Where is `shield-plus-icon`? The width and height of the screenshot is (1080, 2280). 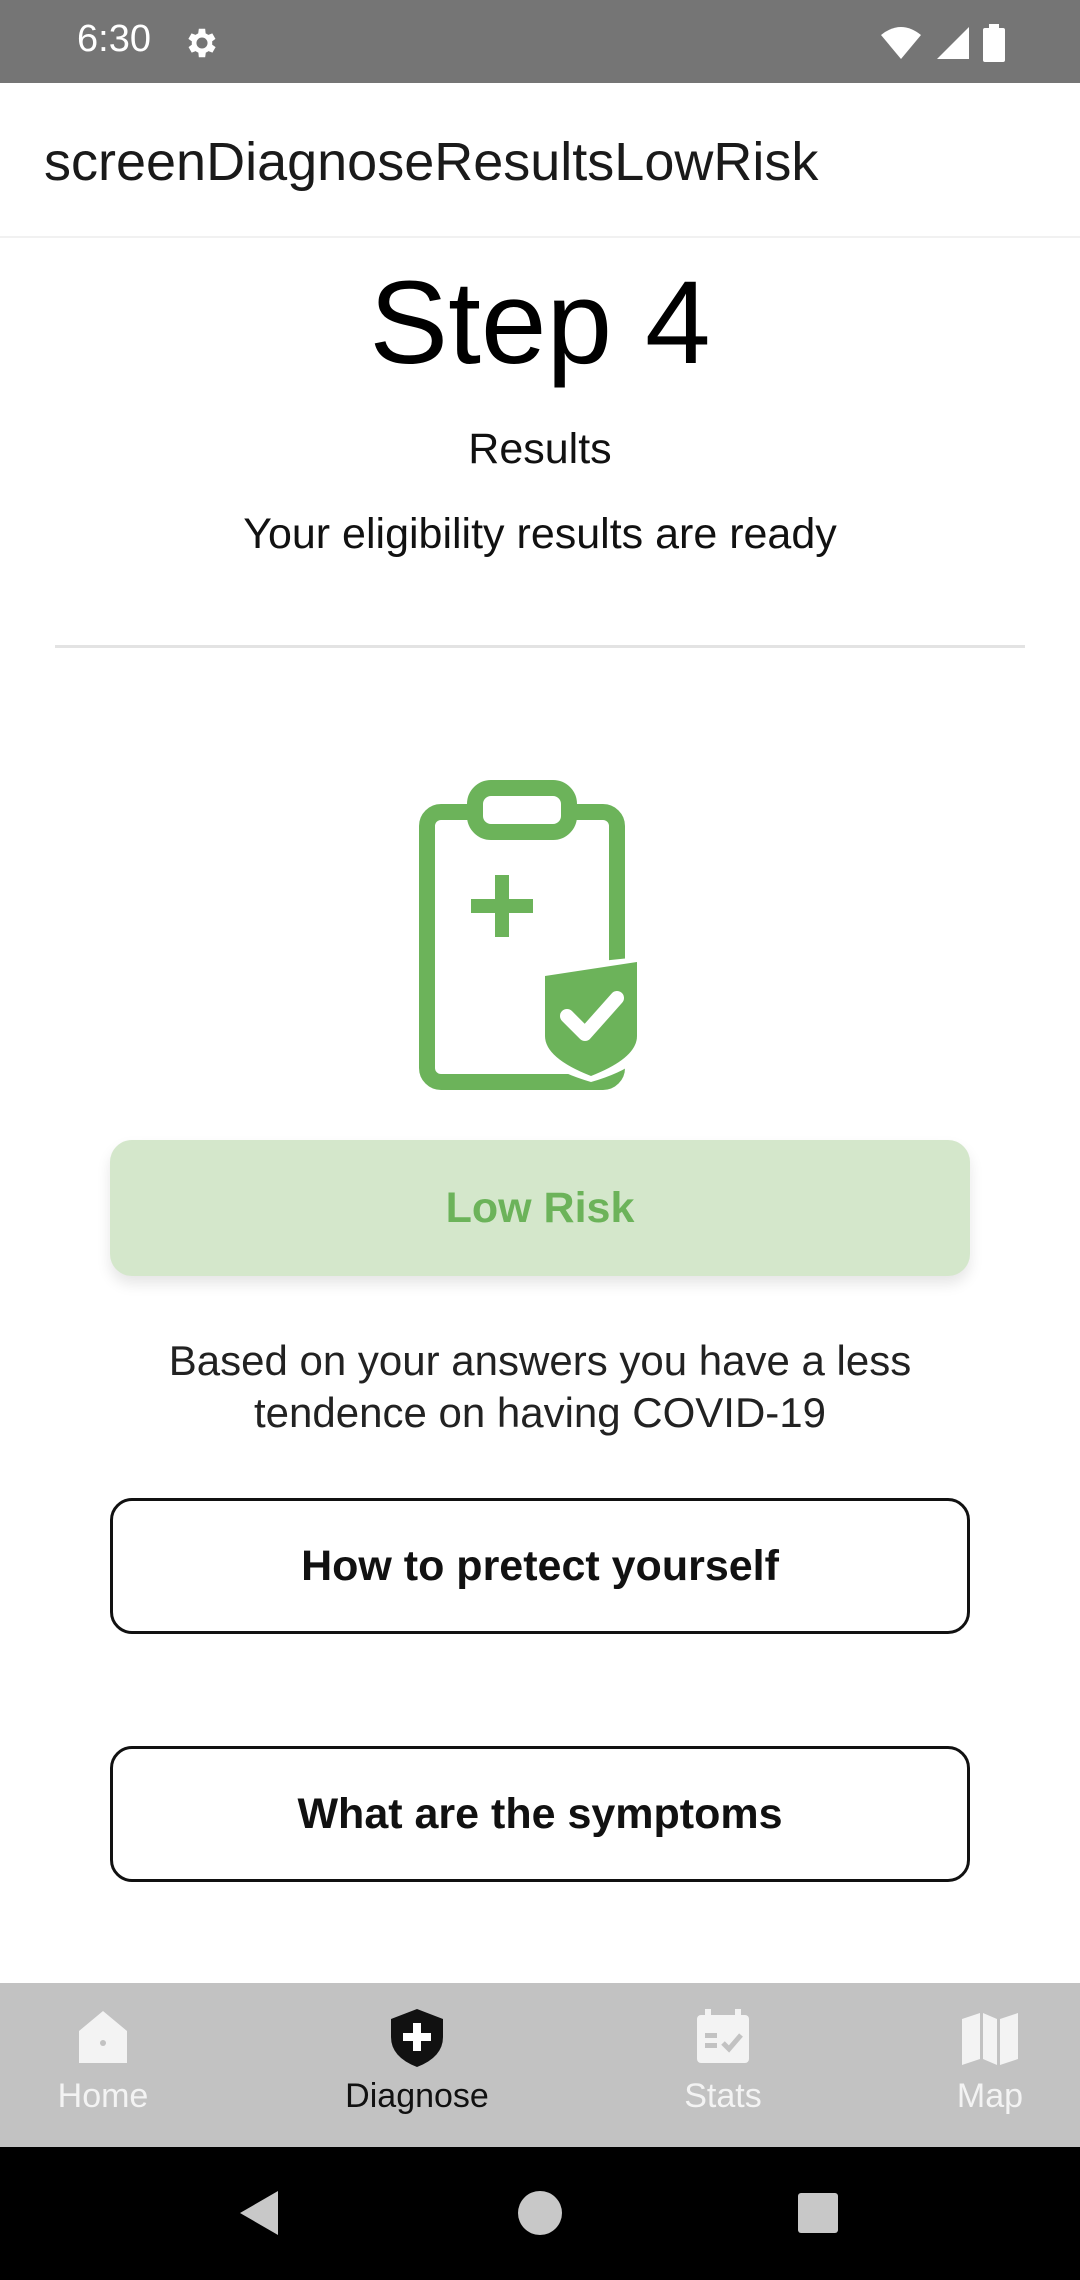
shield-plus-icon is located at coordinates (417, 2038).